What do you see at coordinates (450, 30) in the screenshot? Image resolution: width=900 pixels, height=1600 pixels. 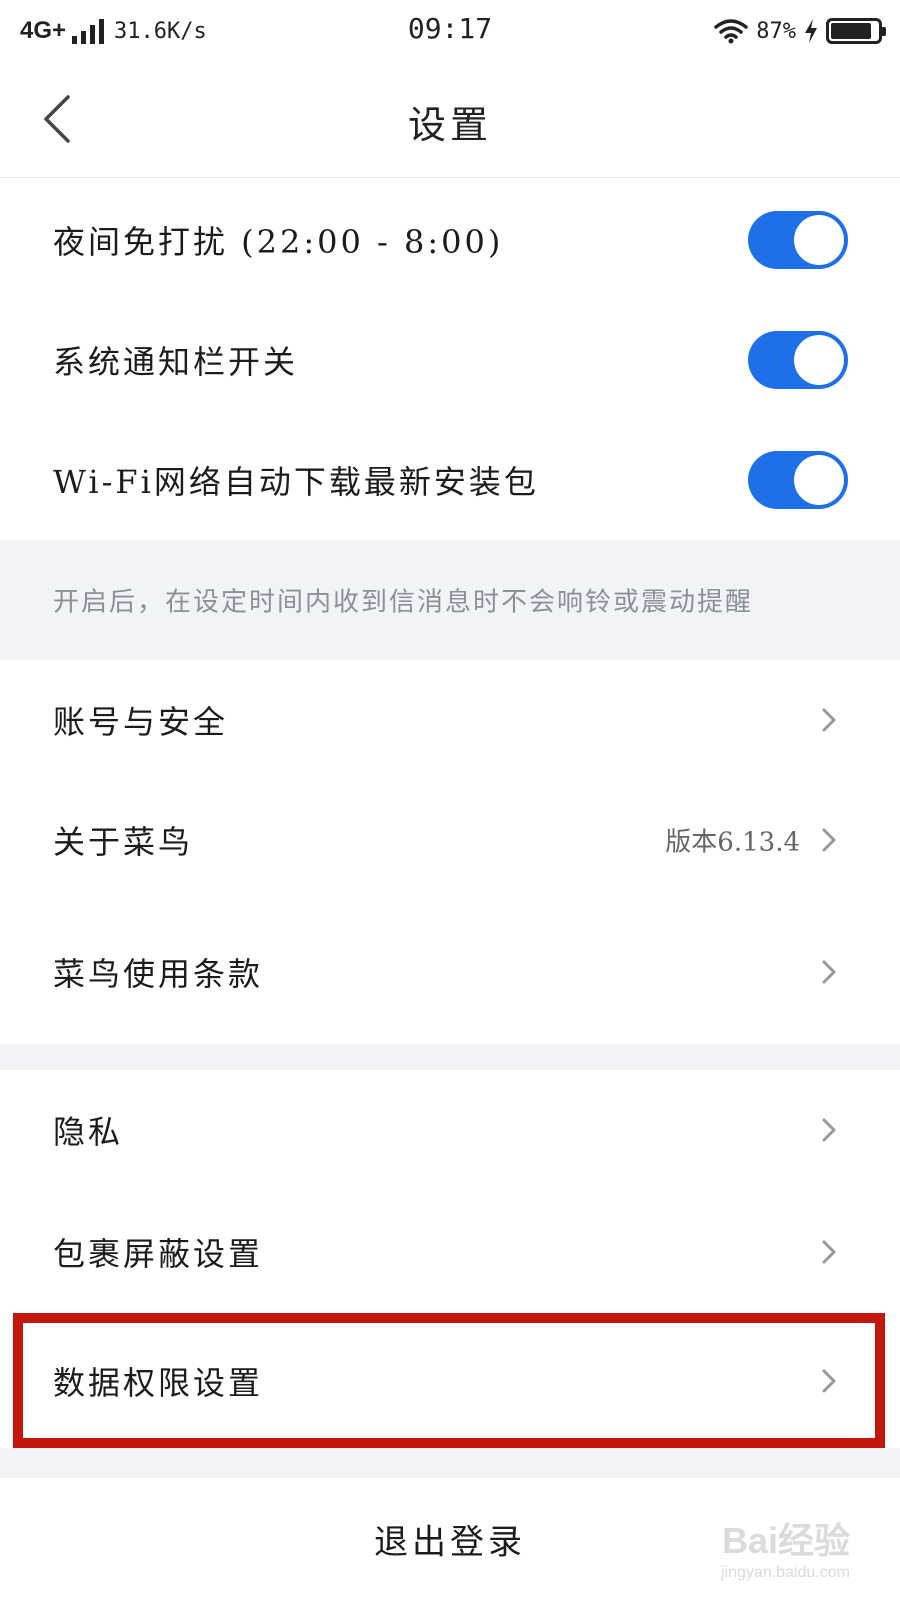 I see `status-bar: 4G+ 31.6K/s 09:17 87%` at bounding box center [450, 30].